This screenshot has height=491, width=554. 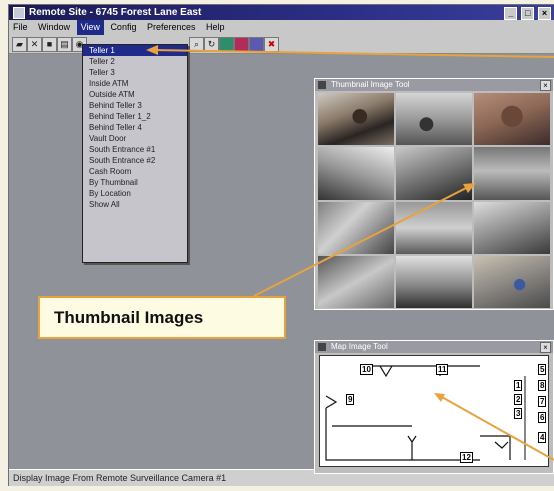 What do you see at coordinates (256, 44) in the screenshot?
I see `grid-icon` at bounding box center [256, 44].